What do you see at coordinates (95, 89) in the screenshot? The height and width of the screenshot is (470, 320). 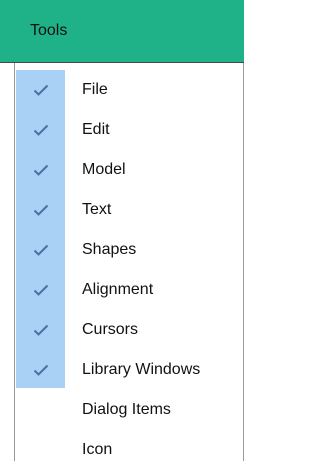 I see `menu-item-label: File` at bounding box center [95, 89].